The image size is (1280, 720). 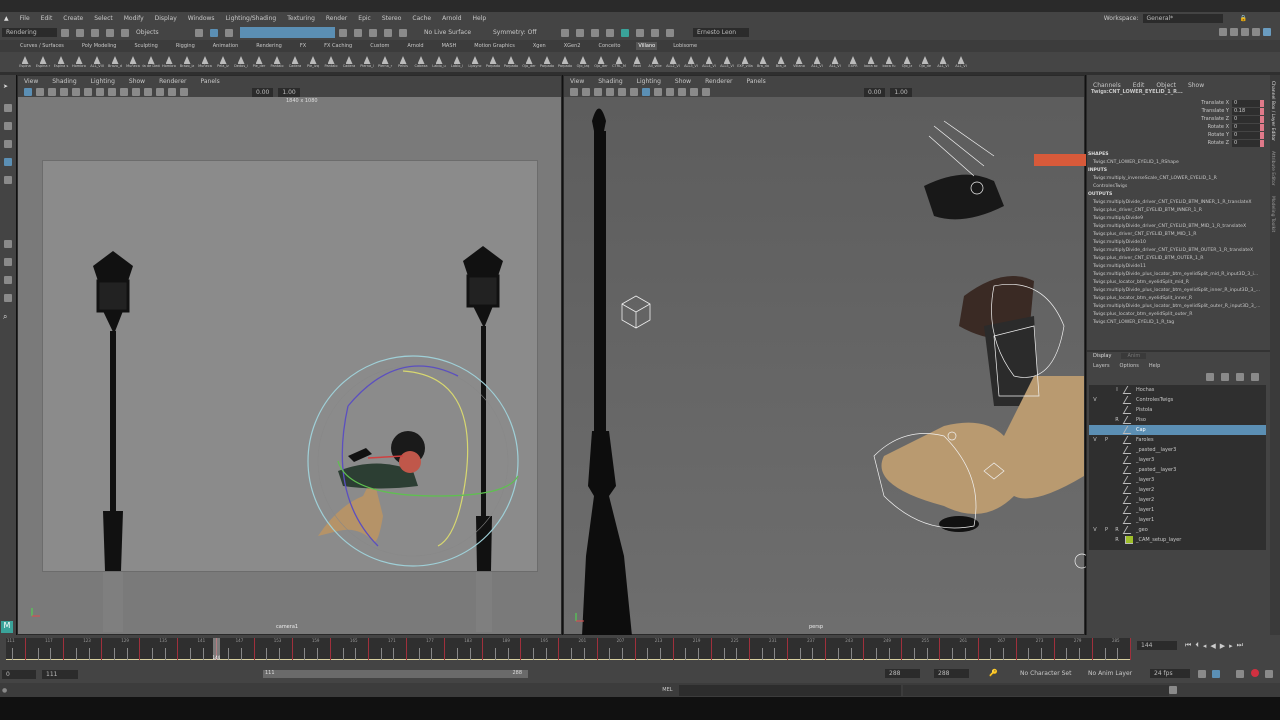 I want to click on shelf-button: ALL4_VI, so click(x=709, y=62).